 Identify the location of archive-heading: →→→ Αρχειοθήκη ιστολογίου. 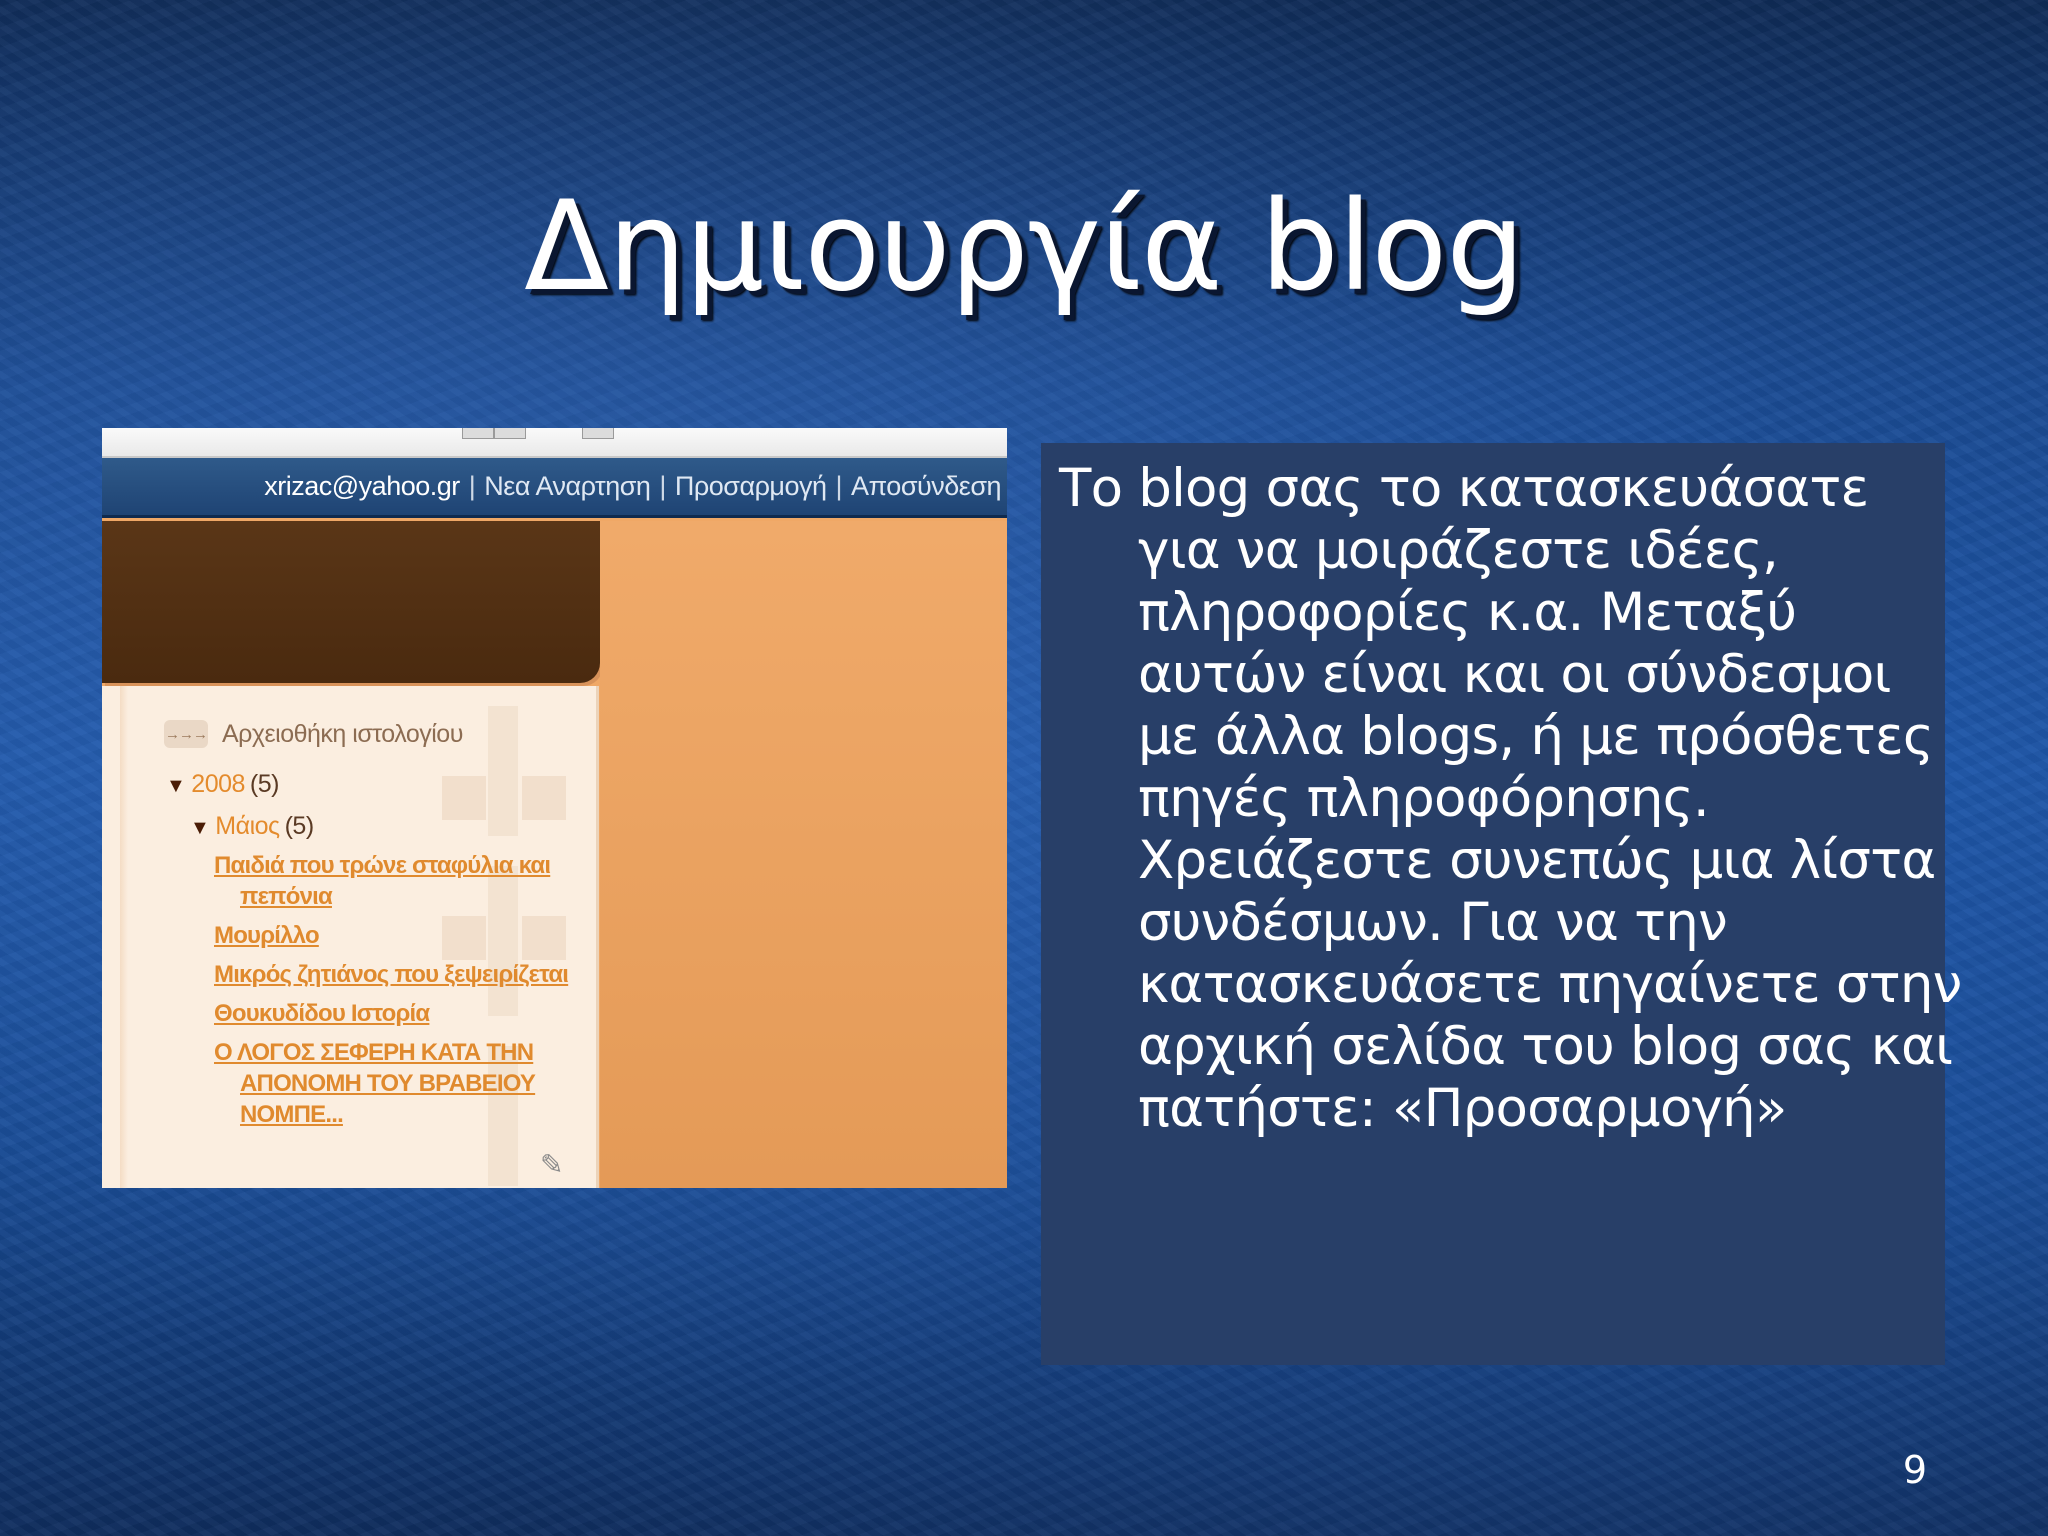
(313, 734).